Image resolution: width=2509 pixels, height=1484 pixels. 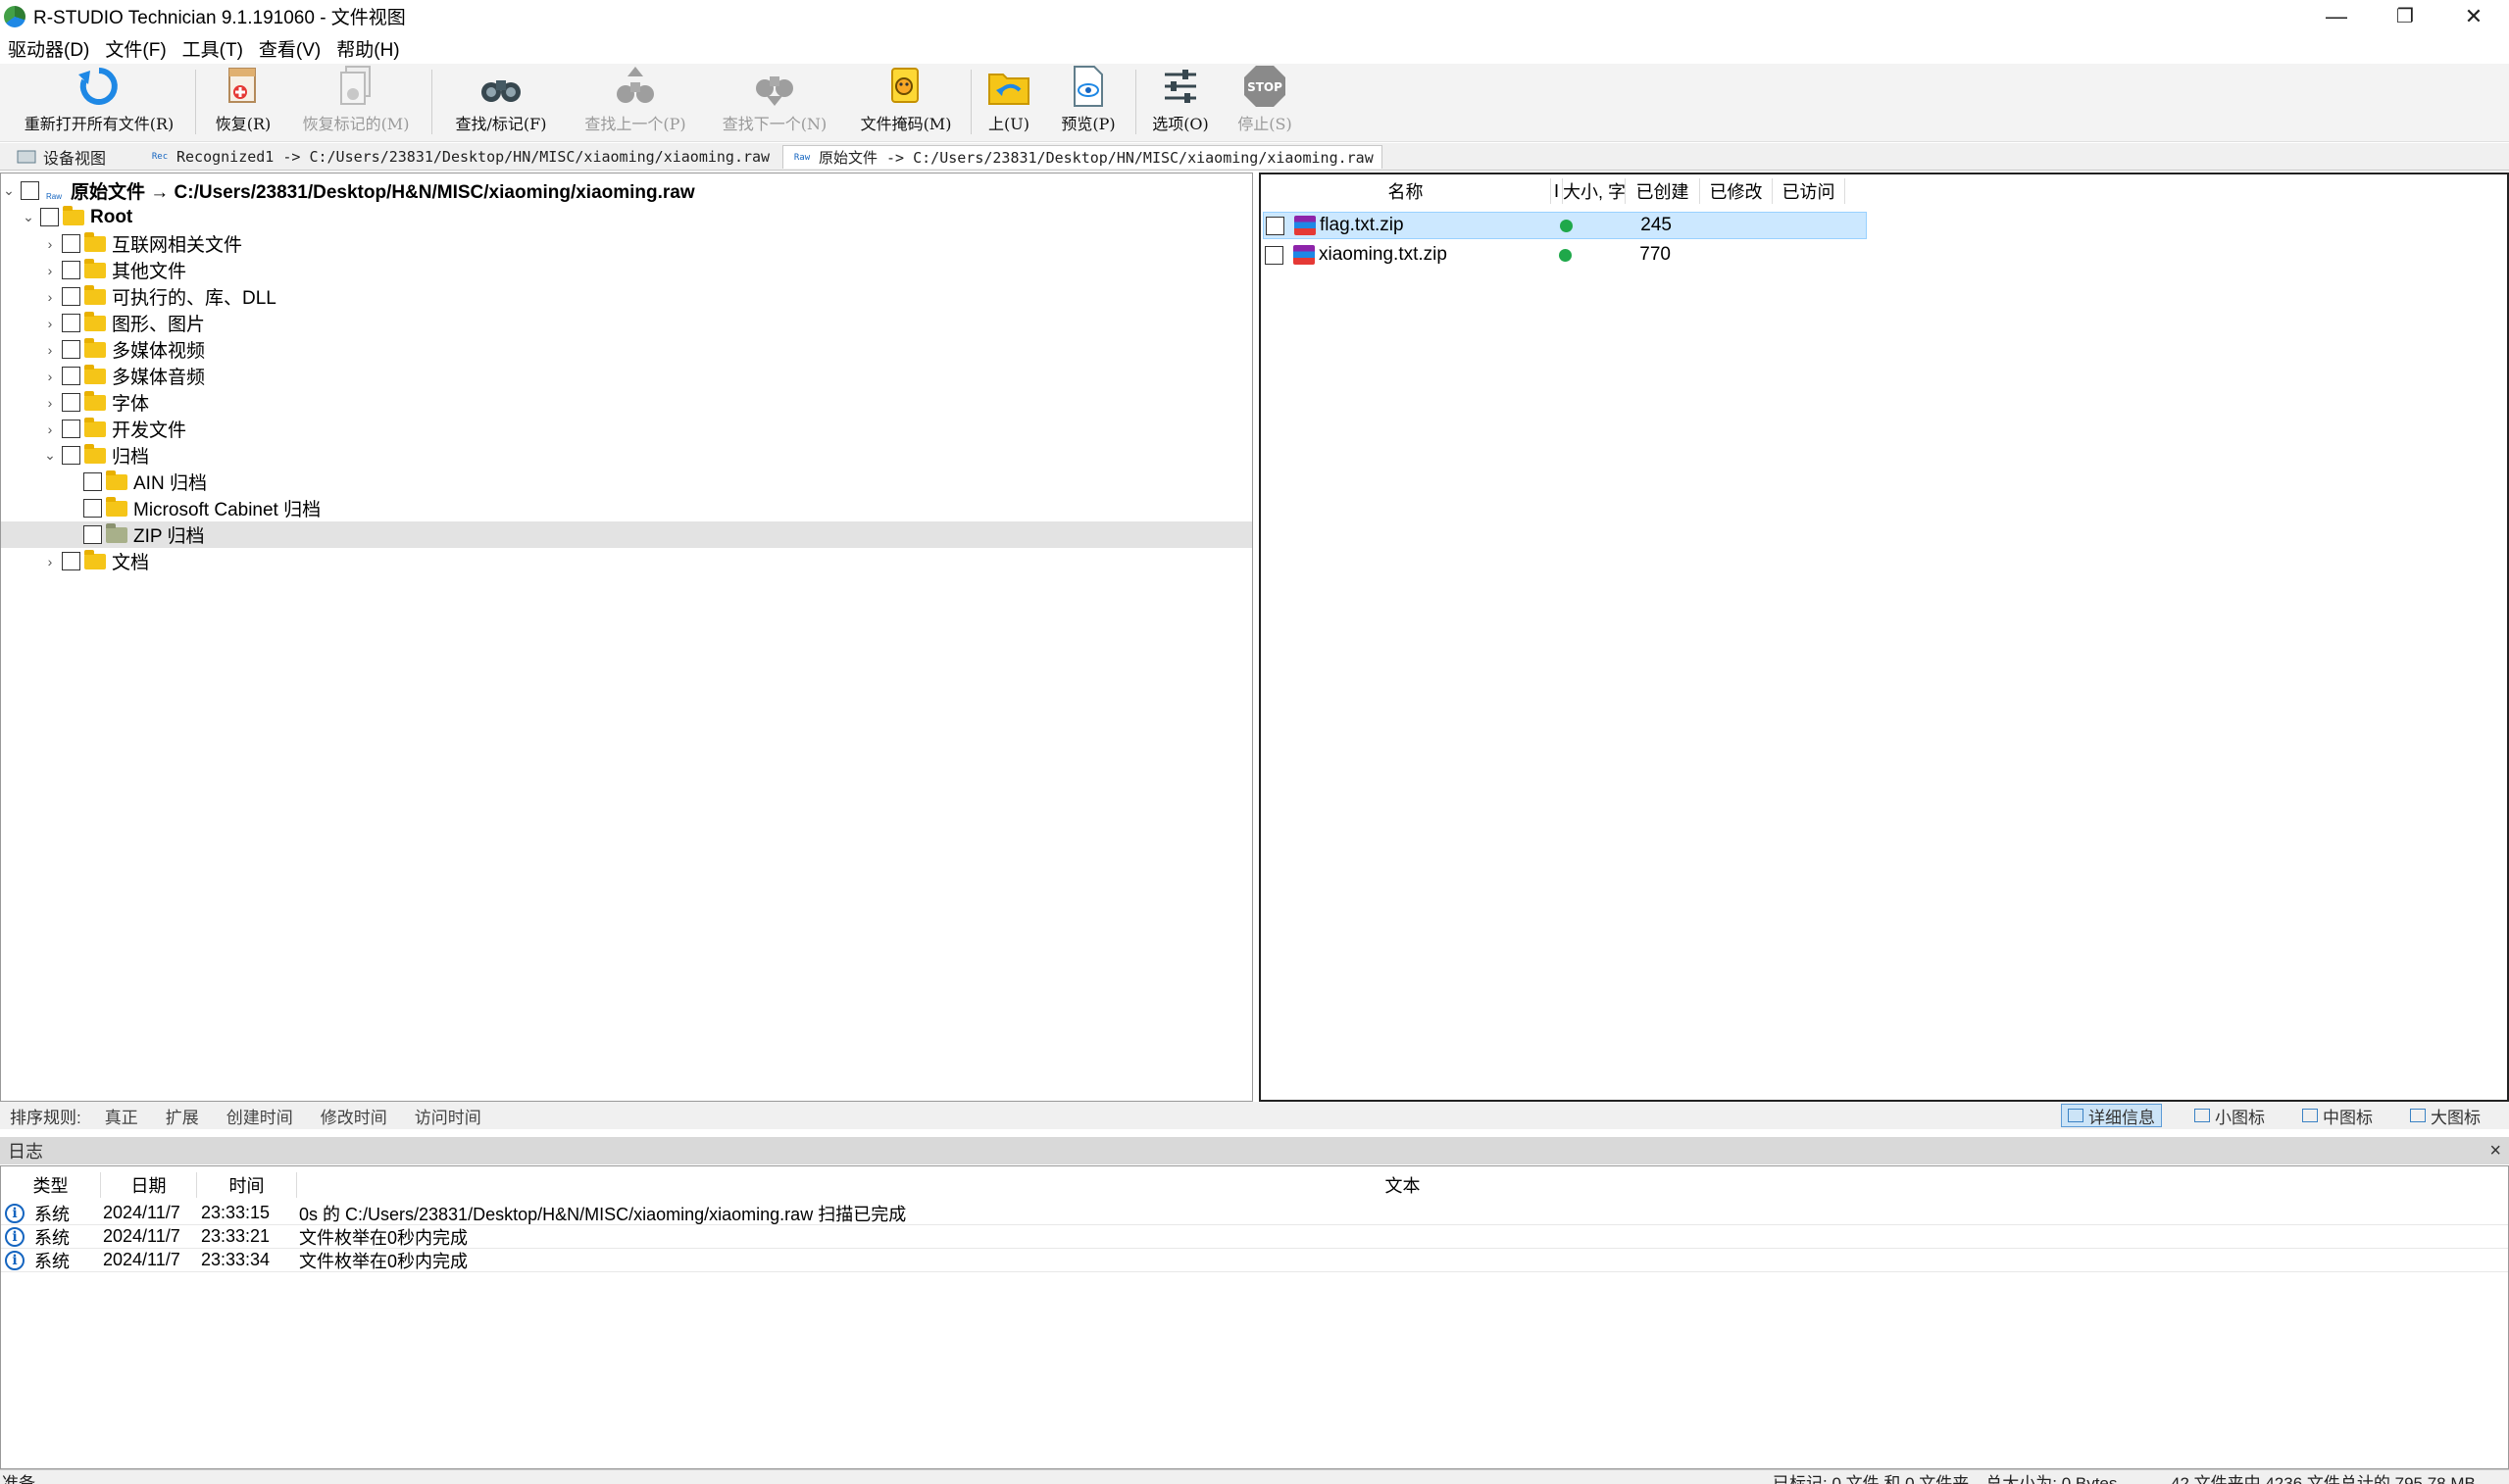 I want to click on menu-file: 文件(F), so click(x=135, y=49).